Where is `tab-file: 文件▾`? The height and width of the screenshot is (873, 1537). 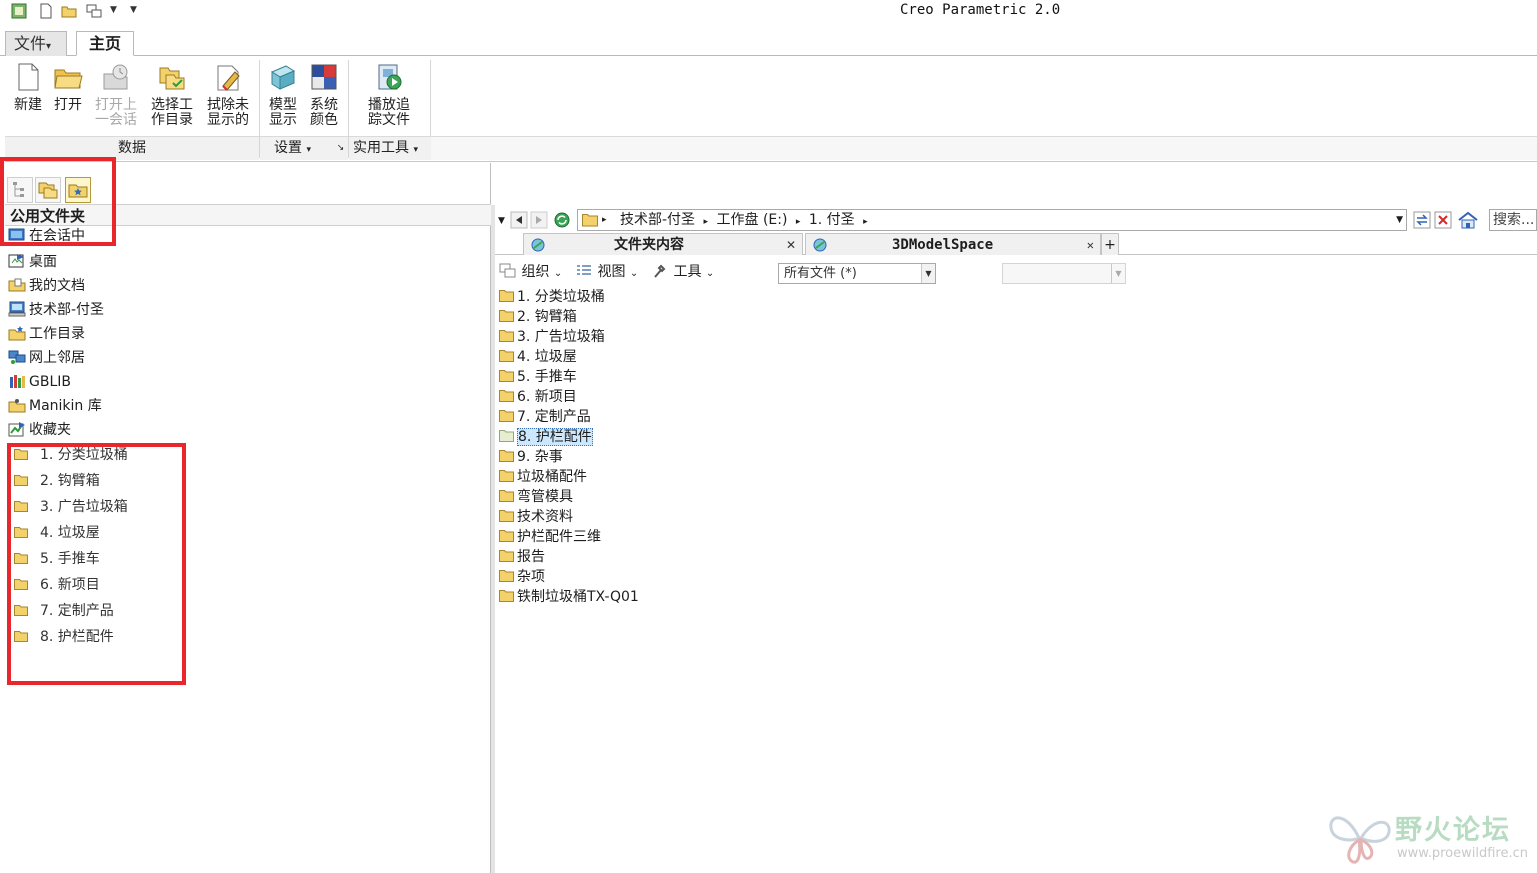
tab-file: 文件▾ is located at coordinates (36, 43).